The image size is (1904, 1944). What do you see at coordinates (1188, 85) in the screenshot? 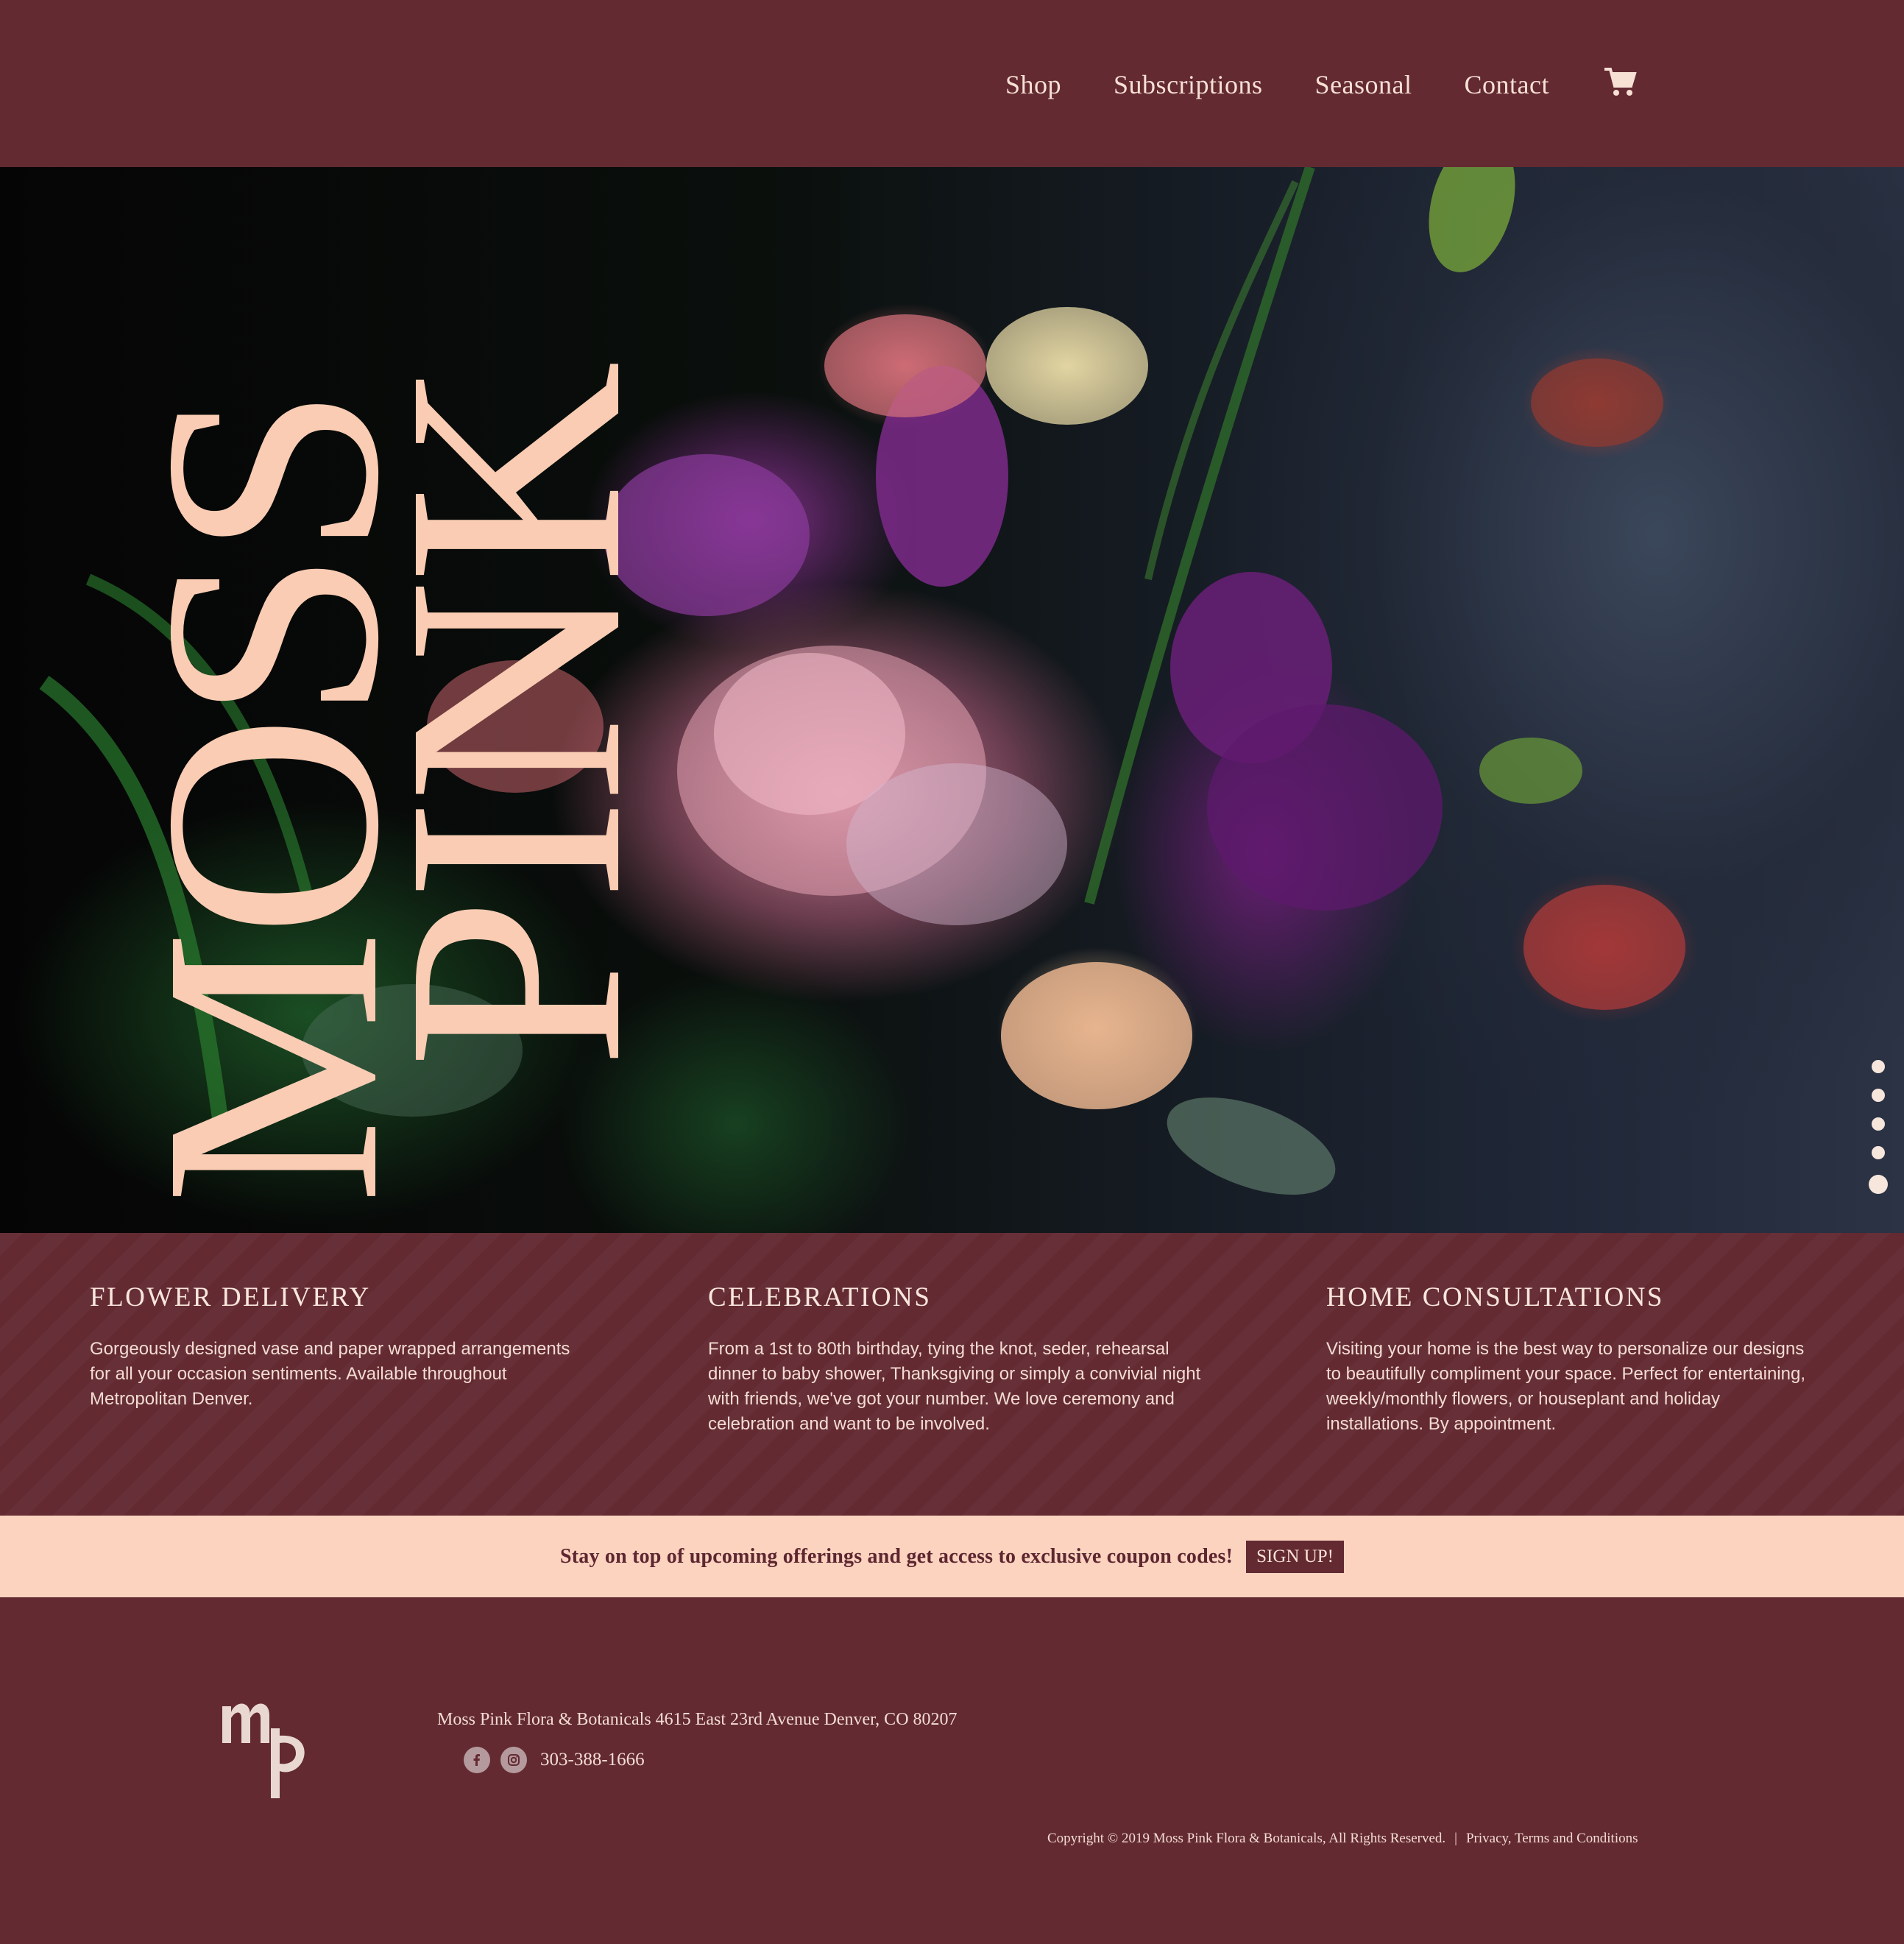
I see `nav-subscriptions: Subscriptions` at bounding box center [1188, 85].